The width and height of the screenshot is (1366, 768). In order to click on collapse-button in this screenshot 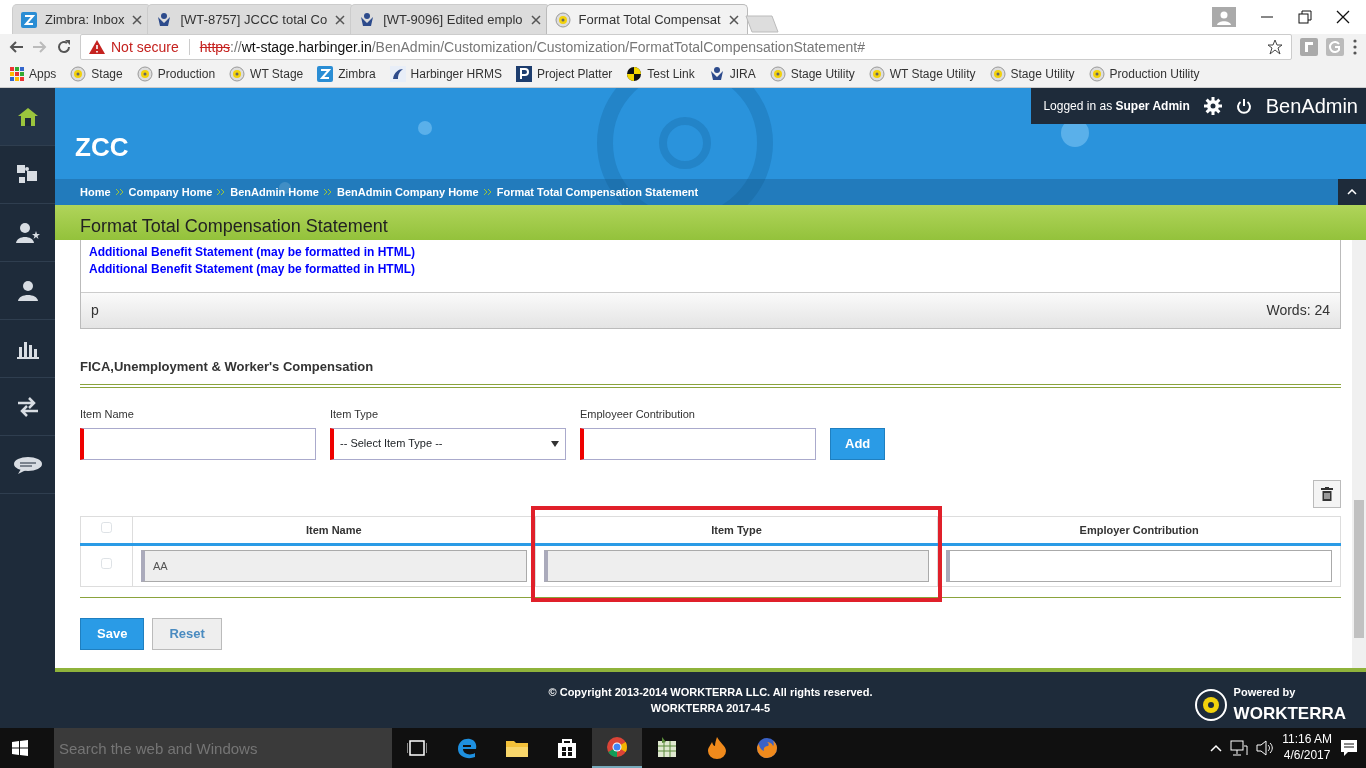, I will do `click(1352, 192)`.